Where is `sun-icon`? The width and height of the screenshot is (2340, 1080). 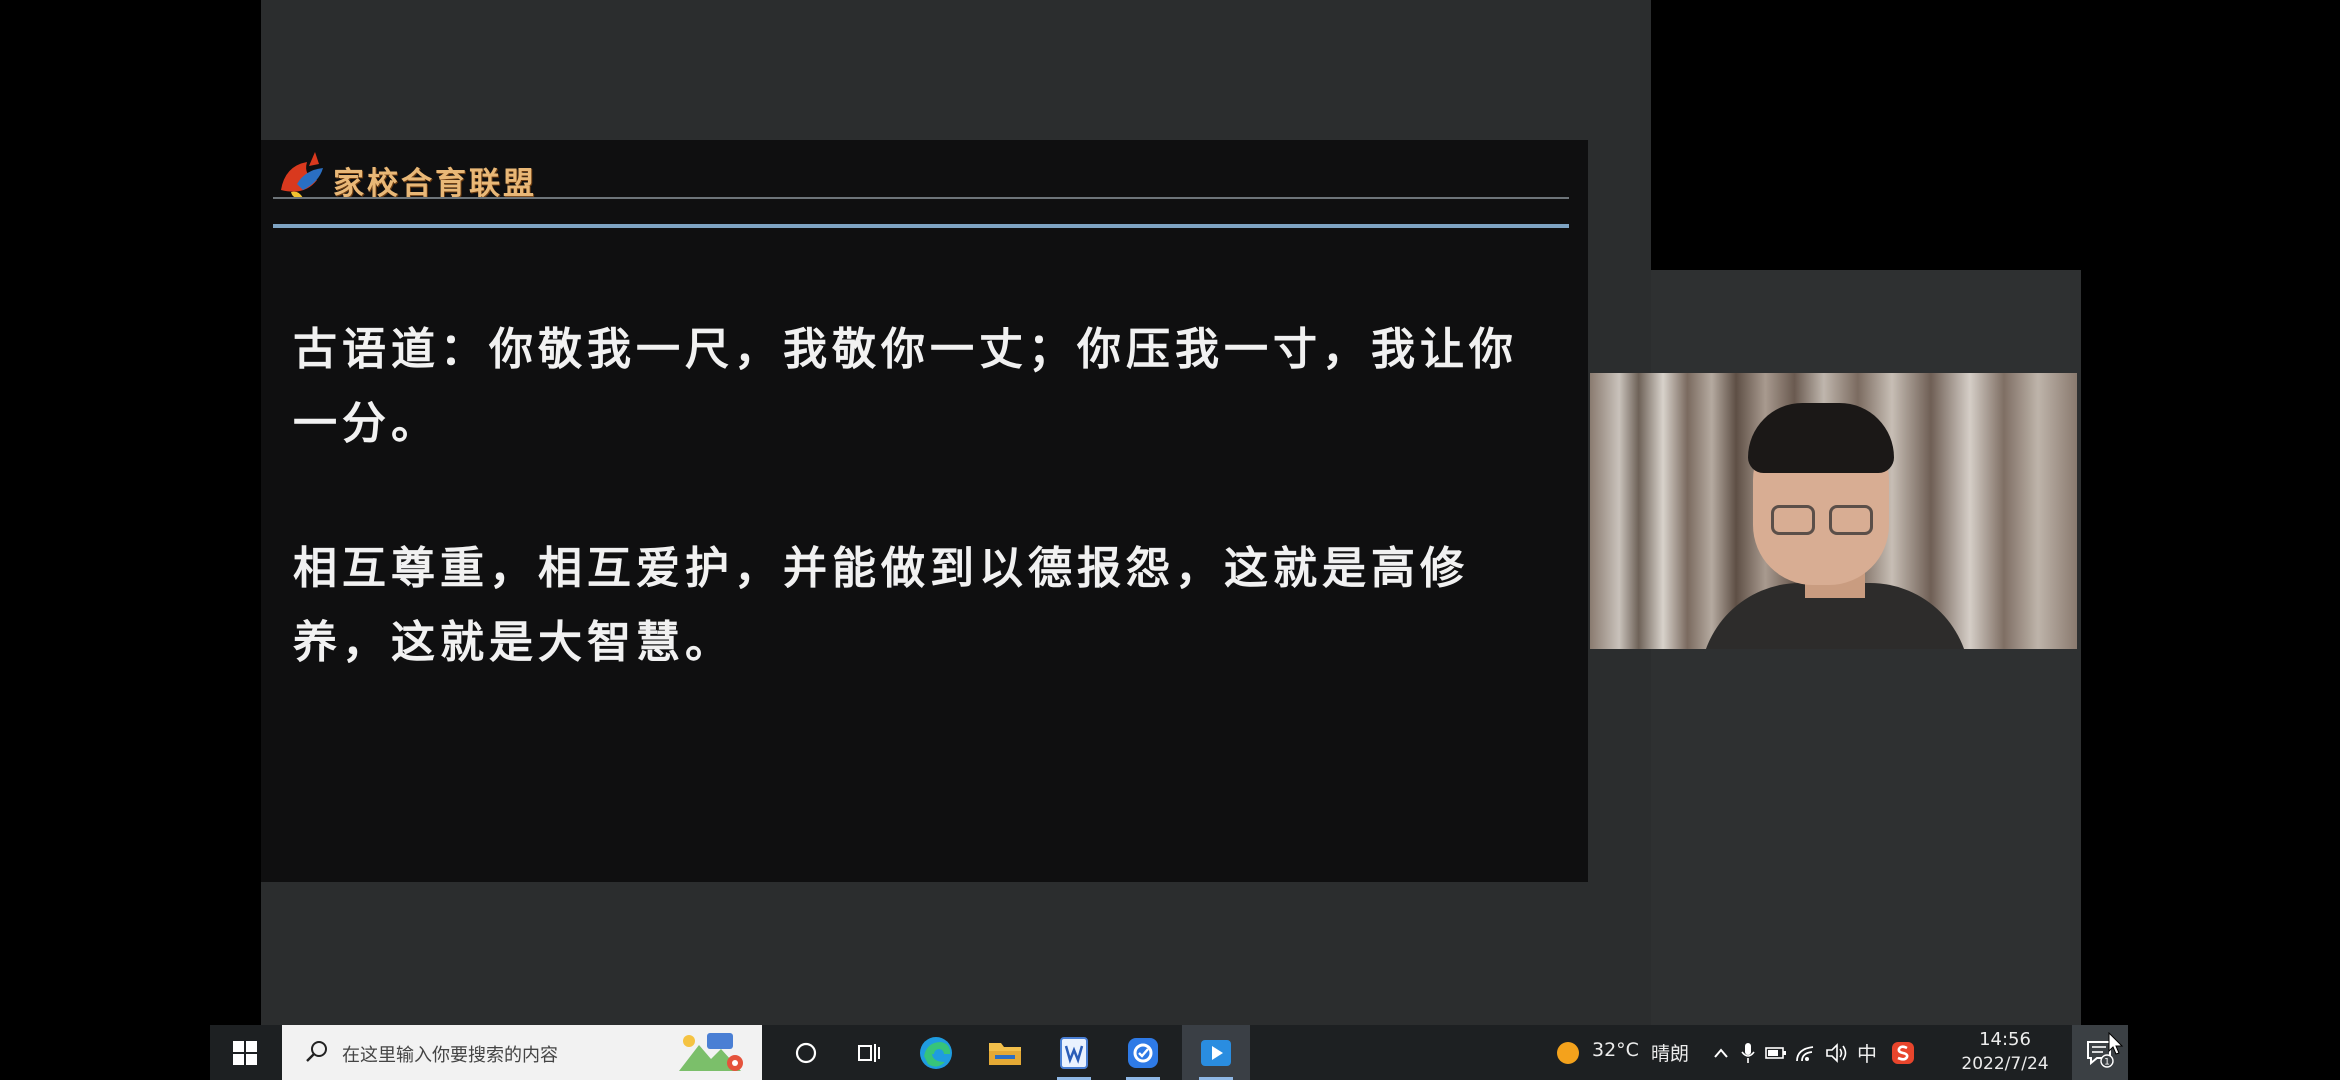 sun-icon is located at coordinates (1568, 1052).